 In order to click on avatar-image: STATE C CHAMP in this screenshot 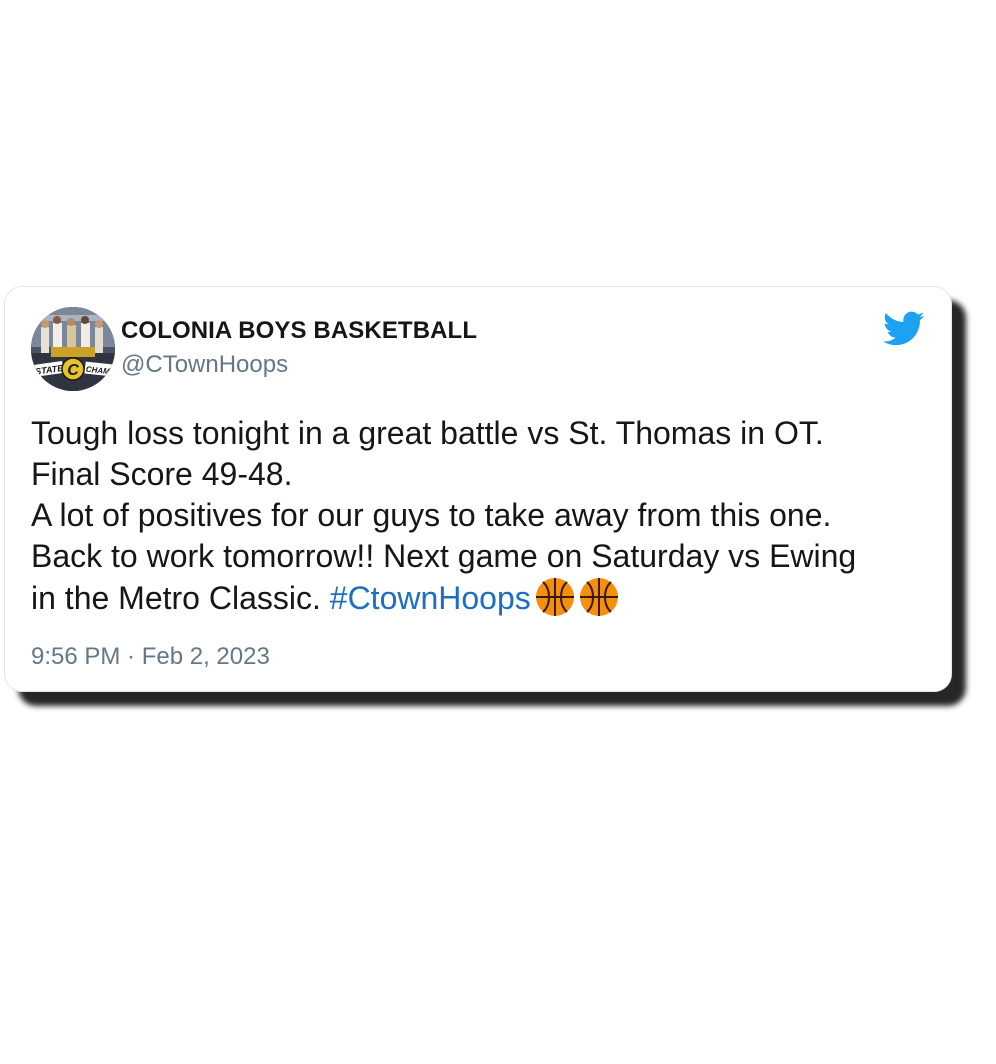, I will do `click(73, 349)`.